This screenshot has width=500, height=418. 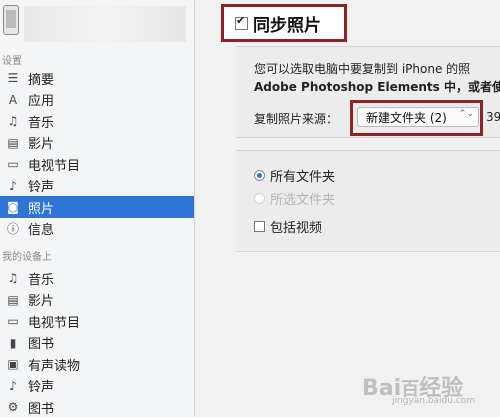 What do you see at coordinates (97, 407) in the screenshot?
I see `sidebar-item-gear: ⚙ 图书` at bounding box center [97, 407].